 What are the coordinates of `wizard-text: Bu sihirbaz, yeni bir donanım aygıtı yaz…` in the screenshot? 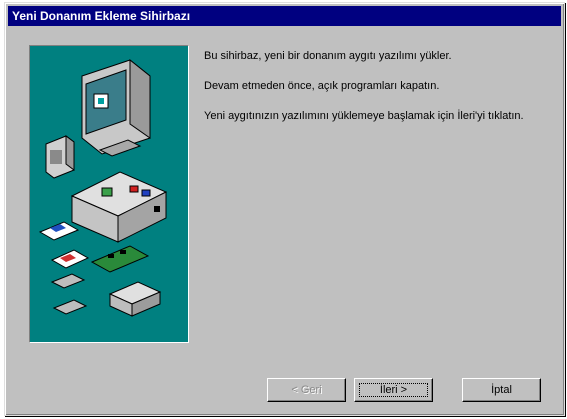 It's located at (376, 94).